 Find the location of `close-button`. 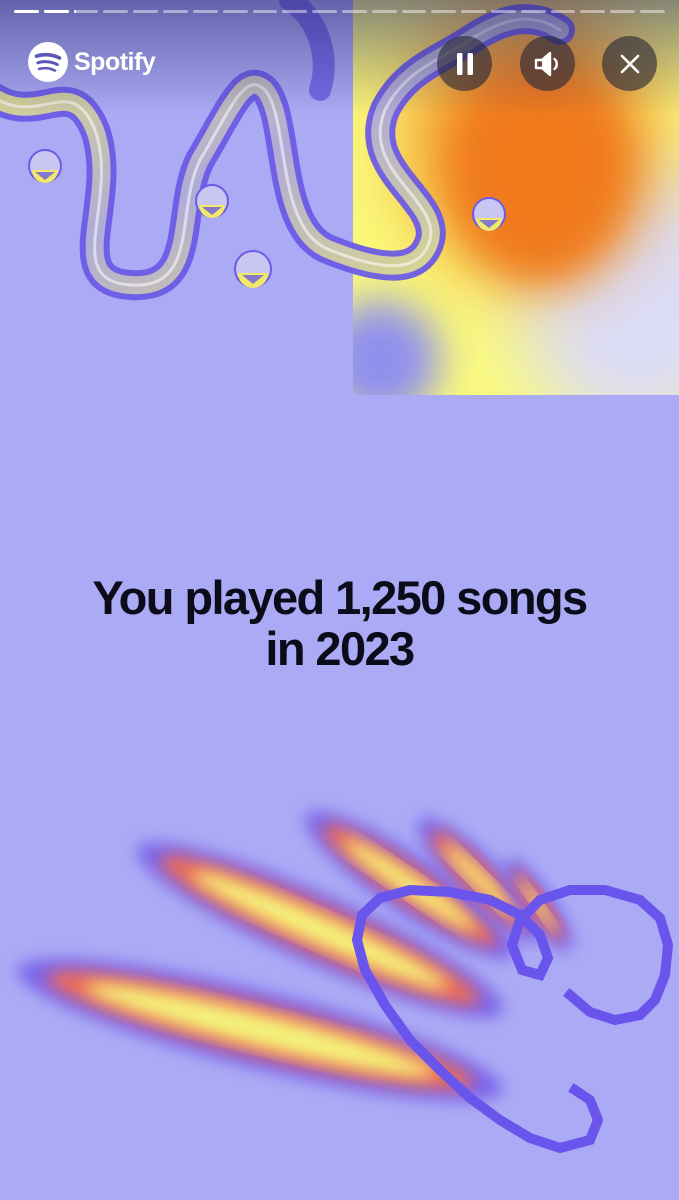

close-button is located at coordinates (629, 63).